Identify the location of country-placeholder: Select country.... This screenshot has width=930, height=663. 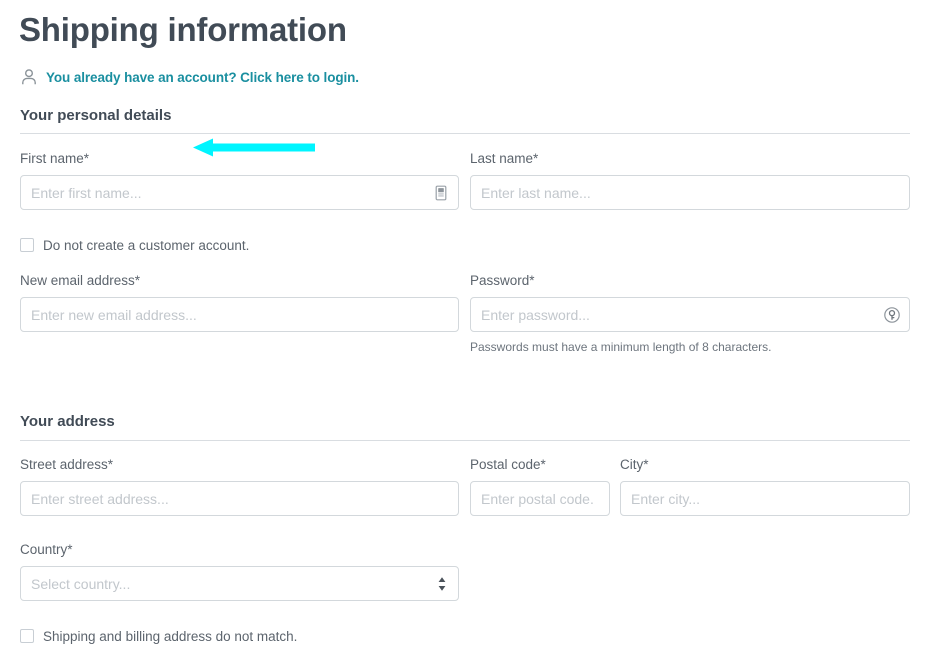
(81, 583).